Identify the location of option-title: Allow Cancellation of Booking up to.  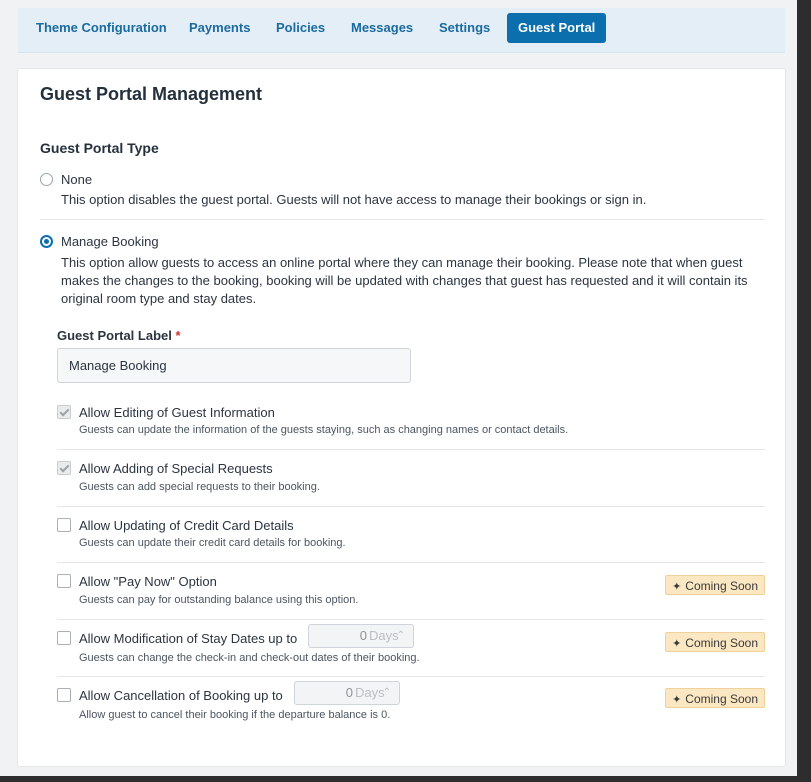
(181, 695).